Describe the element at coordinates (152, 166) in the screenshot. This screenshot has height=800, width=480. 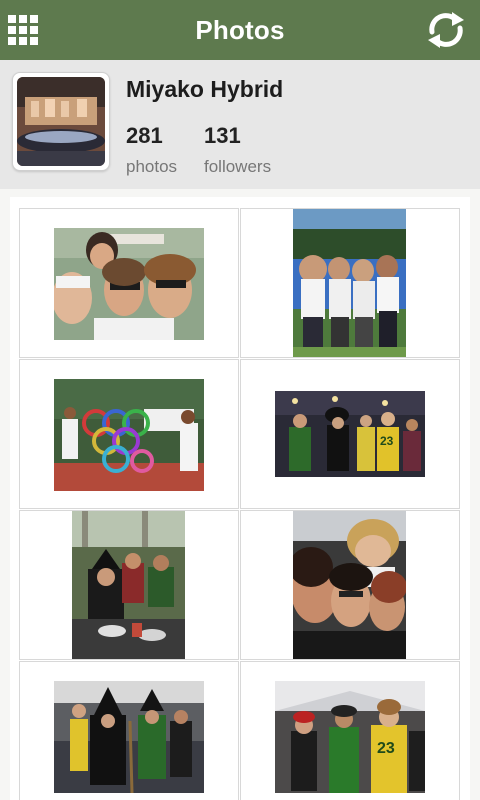
I see `photos-label: photos` at that location.